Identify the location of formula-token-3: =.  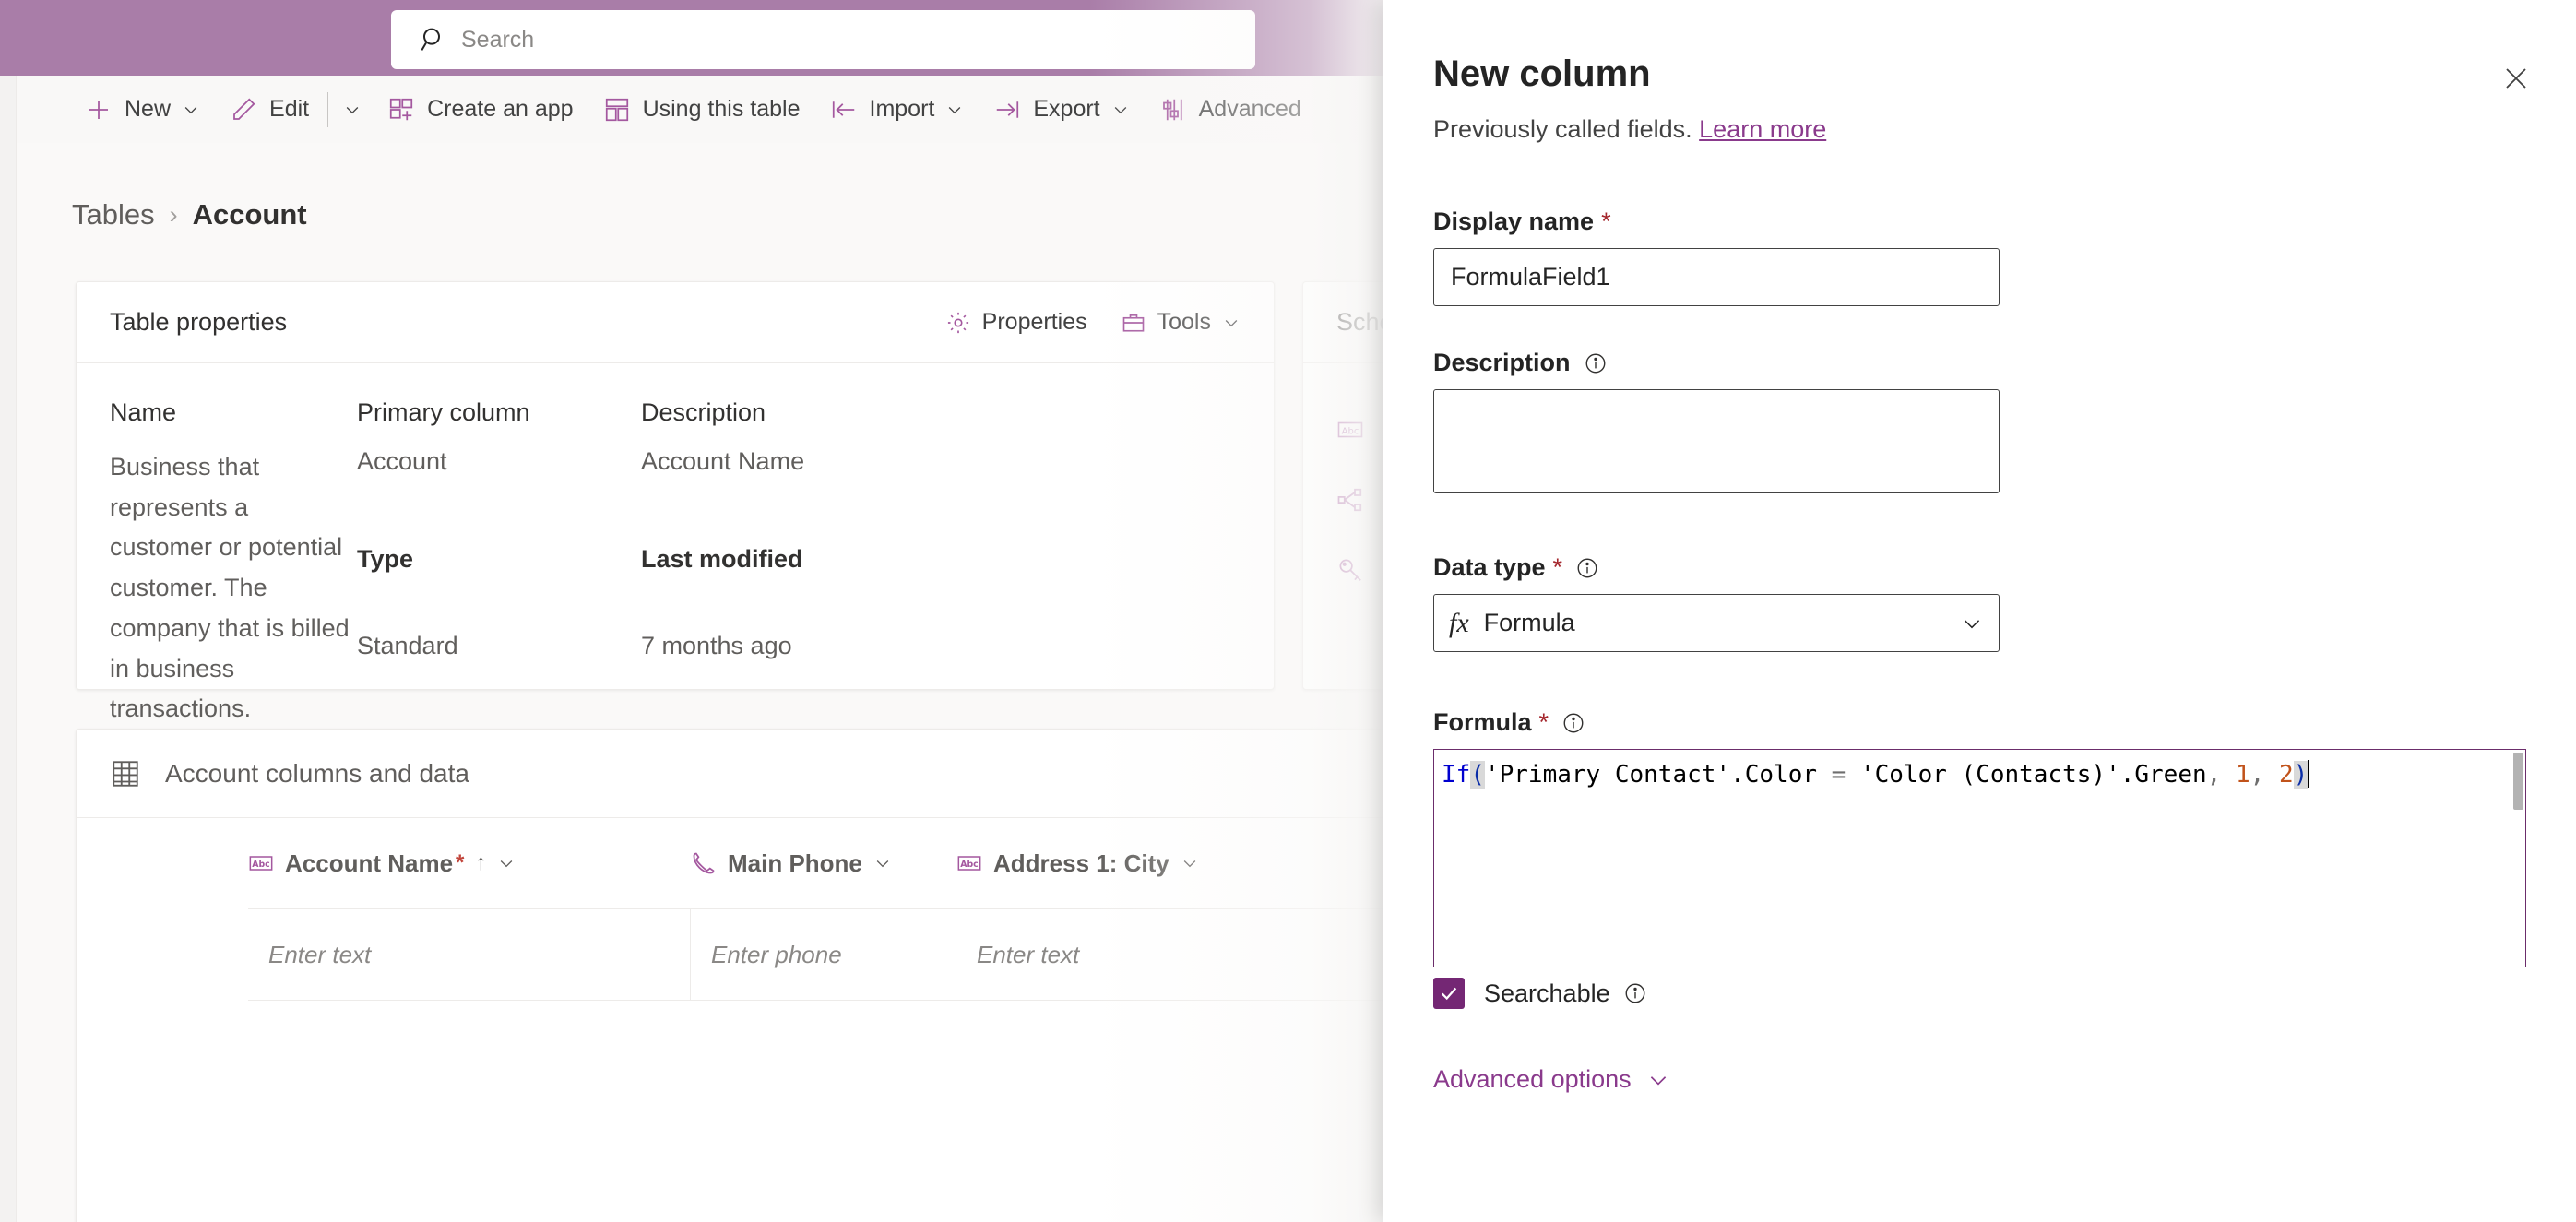
(1838, 775).